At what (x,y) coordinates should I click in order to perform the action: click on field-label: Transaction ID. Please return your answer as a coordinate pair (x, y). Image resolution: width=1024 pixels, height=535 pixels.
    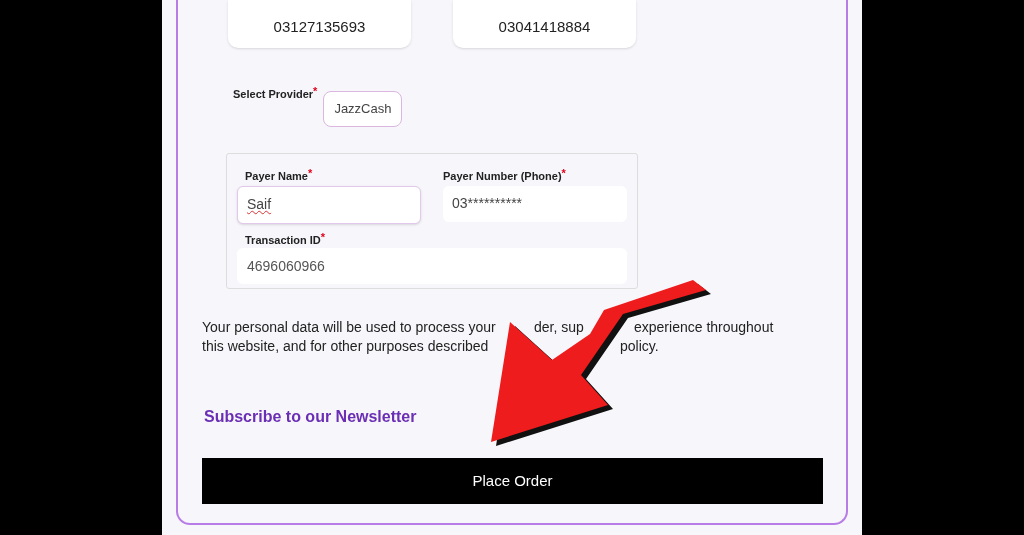
    Looking at the image, I should click on (283, 240).